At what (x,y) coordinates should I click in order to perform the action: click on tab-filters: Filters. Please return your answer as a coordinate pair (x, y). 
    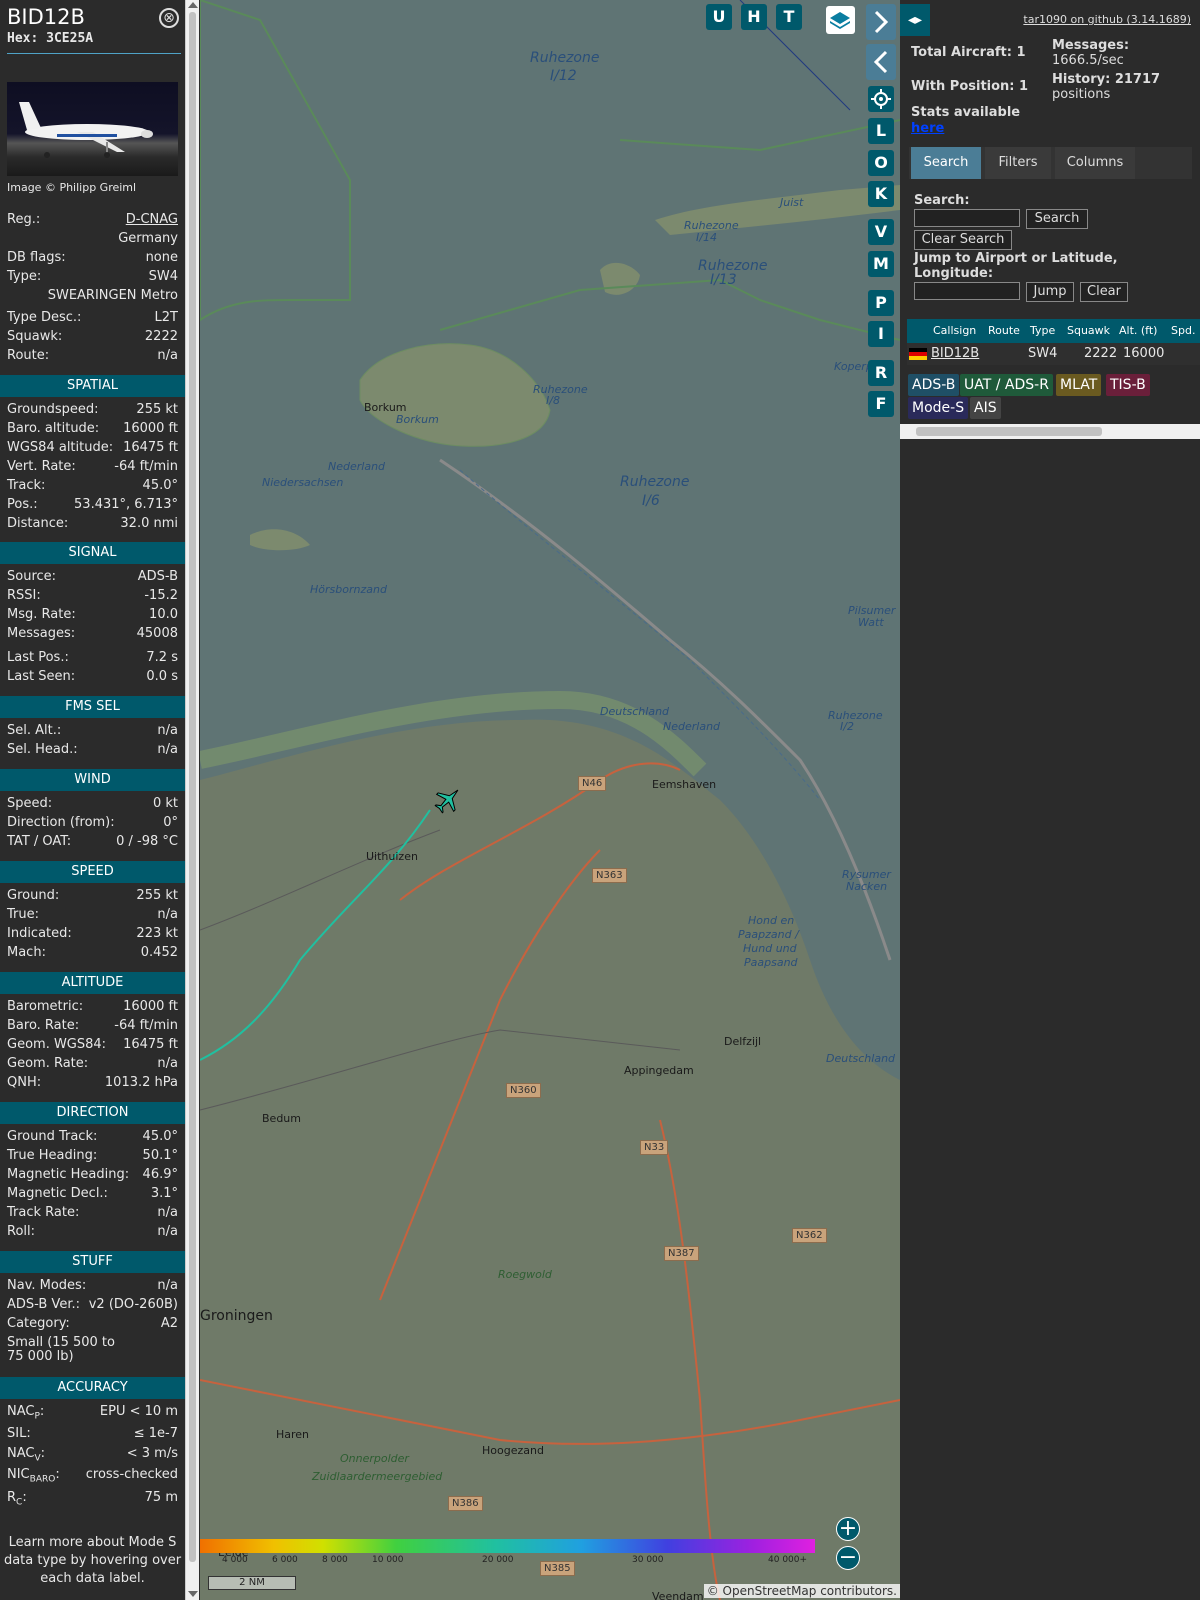
    Looking at the image, I should click on (1018, 163).